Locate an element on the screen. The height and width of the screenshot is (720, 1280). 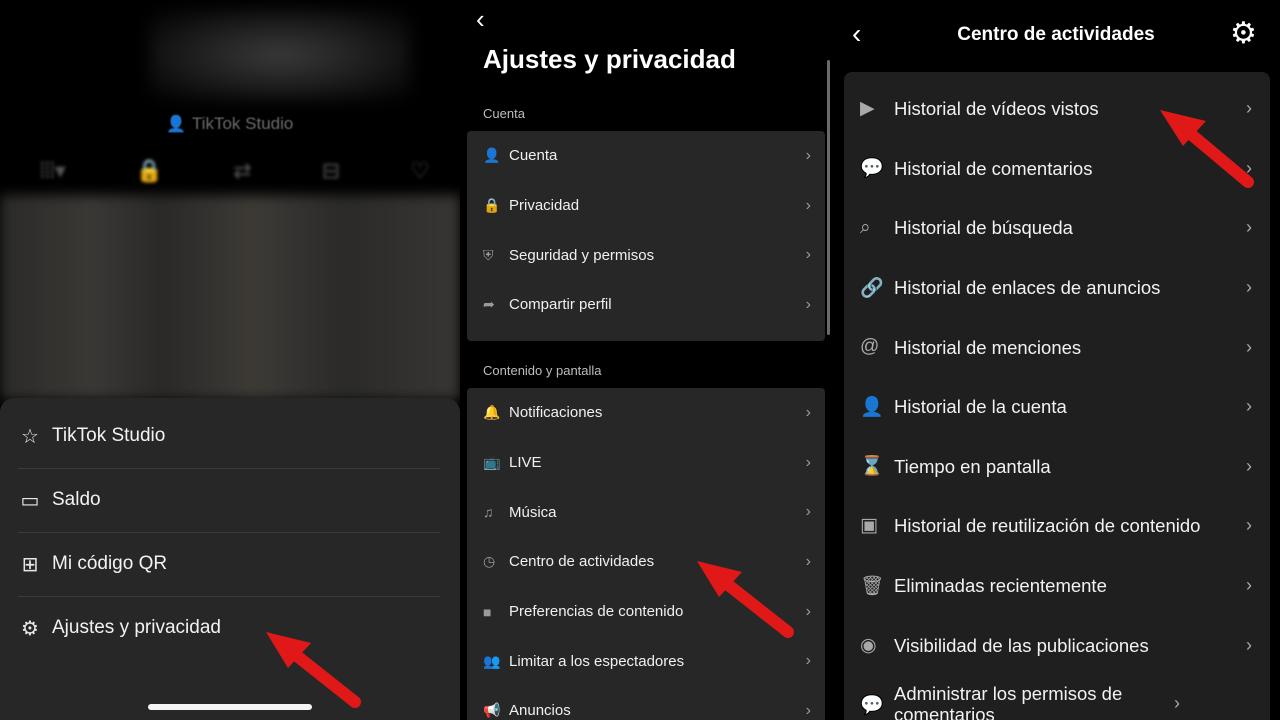
scrollbar is located at coordinates (828, 197).